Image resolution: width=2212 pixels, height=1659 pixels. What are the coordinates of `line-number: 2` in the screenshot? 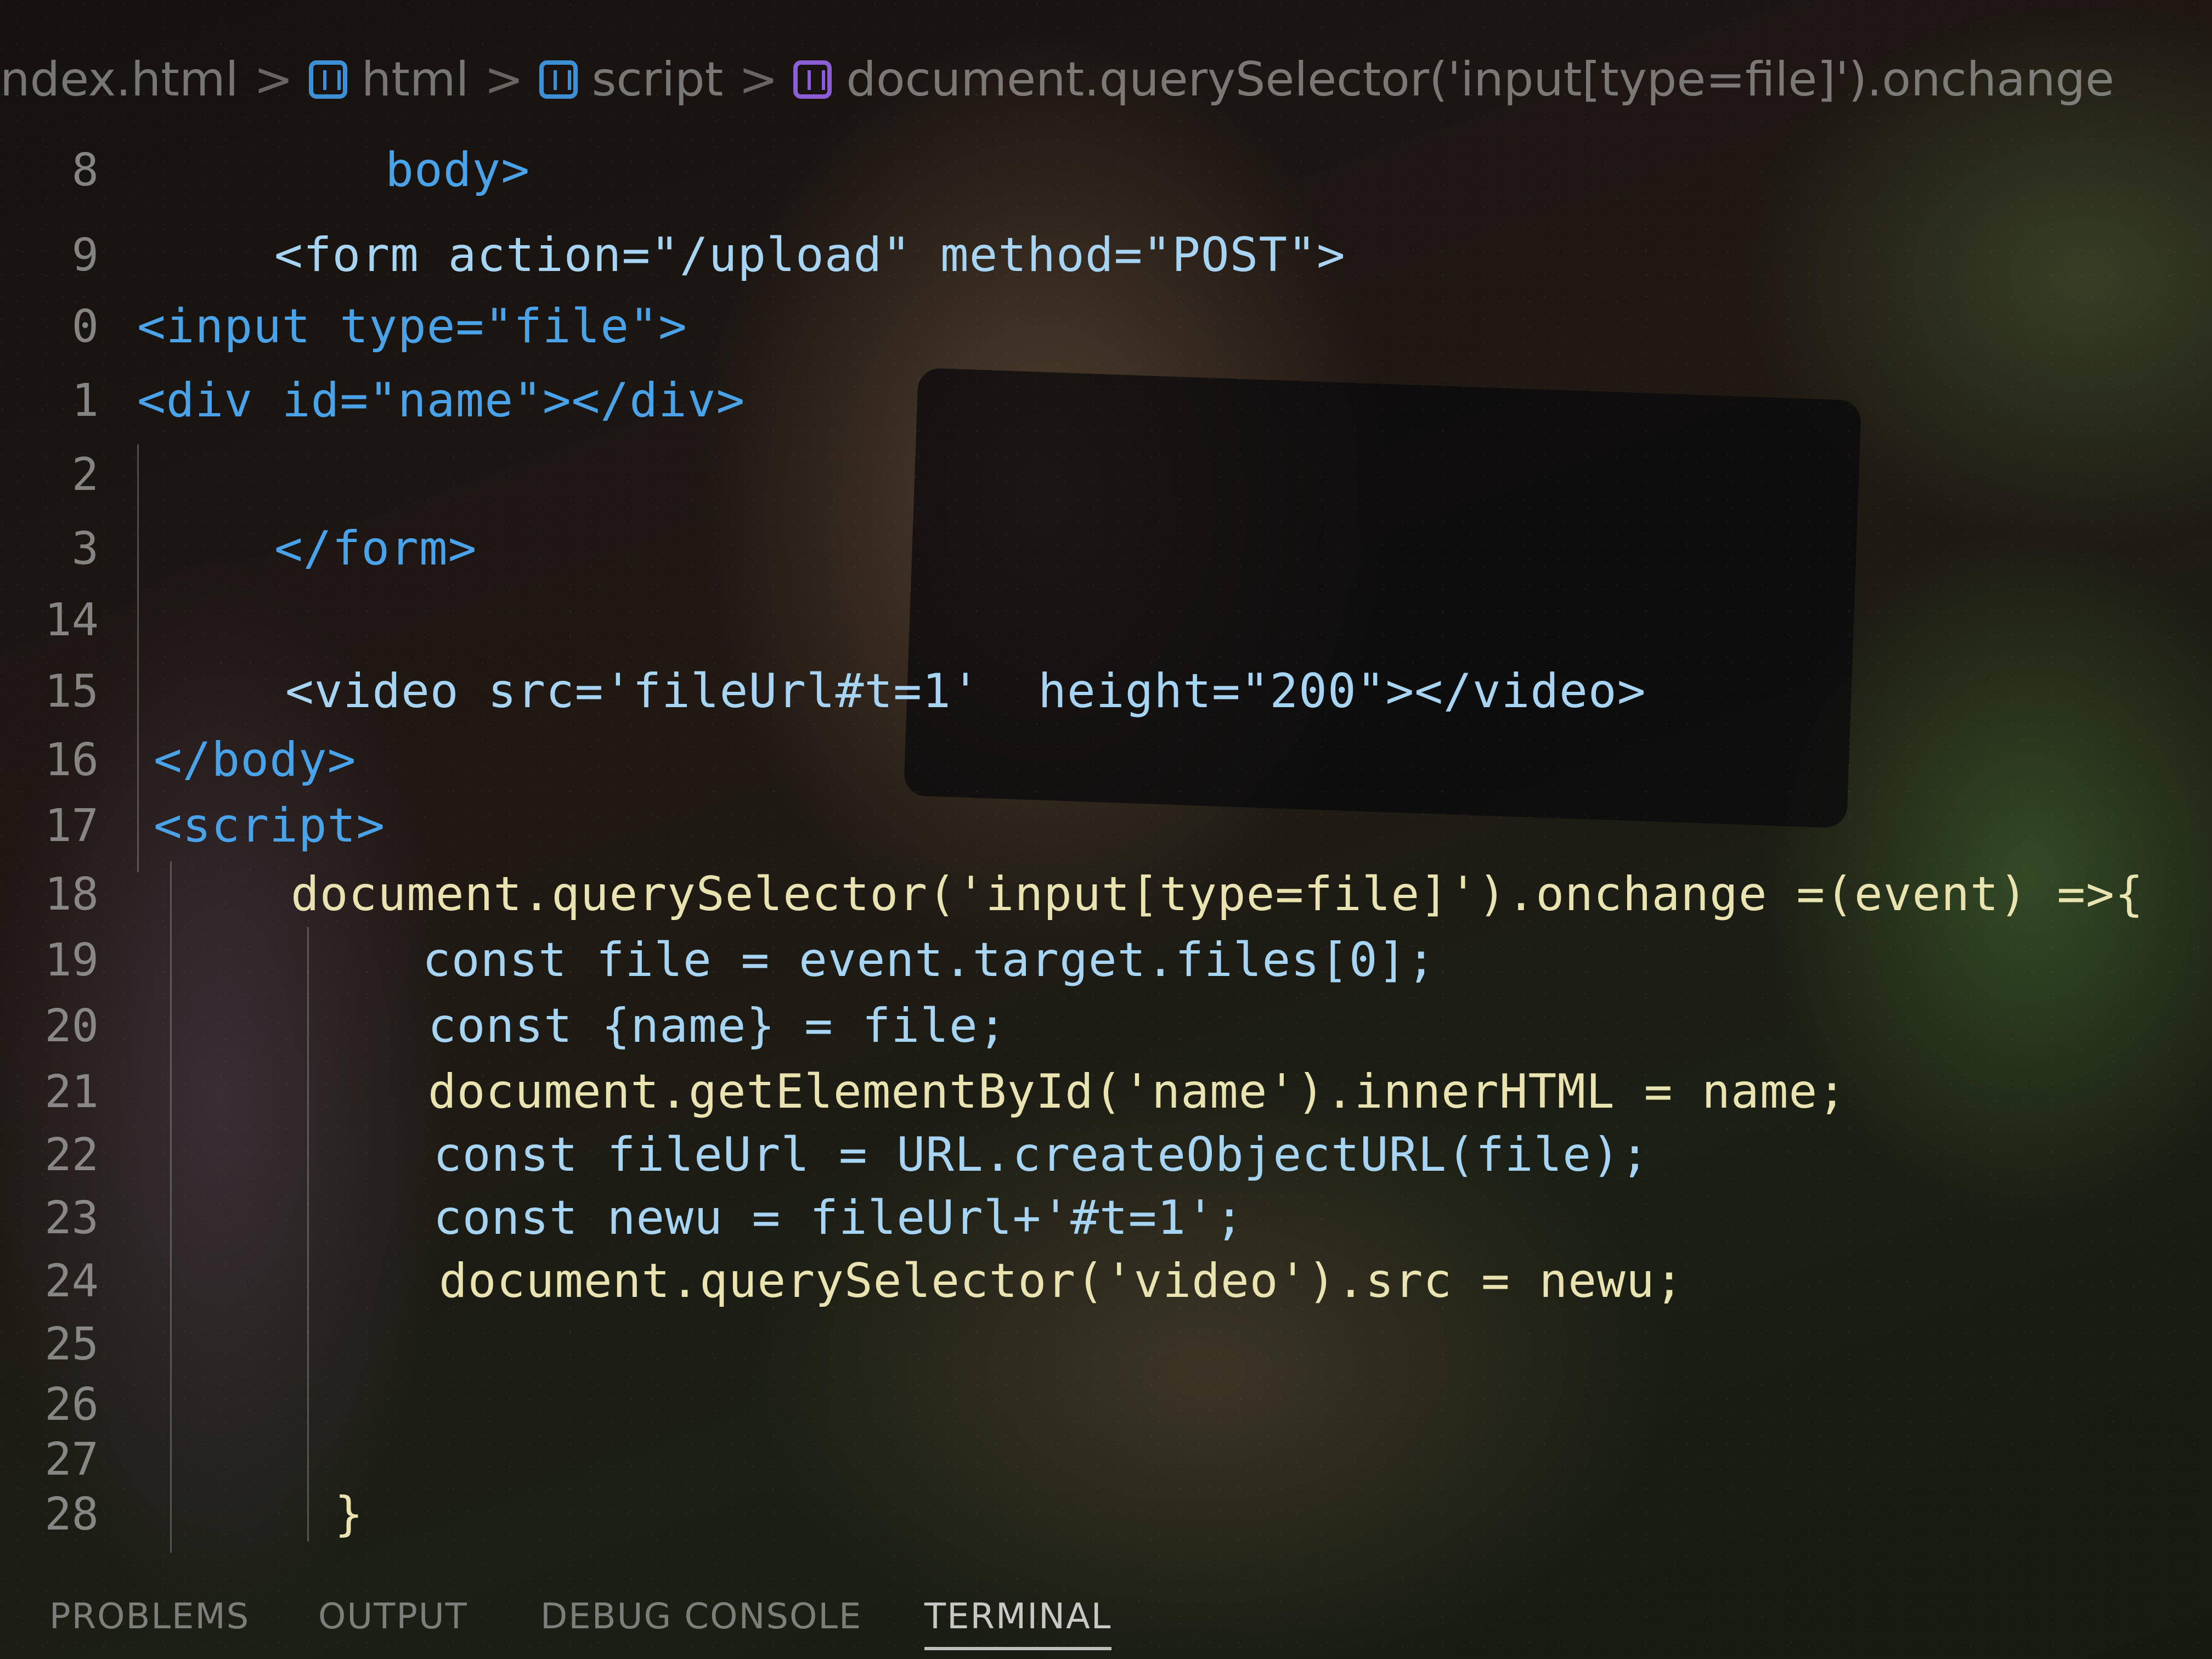 It's located at (85, 474).